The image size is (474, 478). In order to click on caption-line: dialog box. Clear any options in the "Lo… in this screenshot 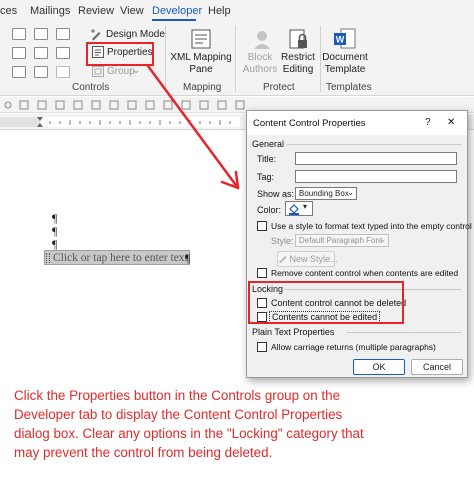, I will do `click(189, 433)`.